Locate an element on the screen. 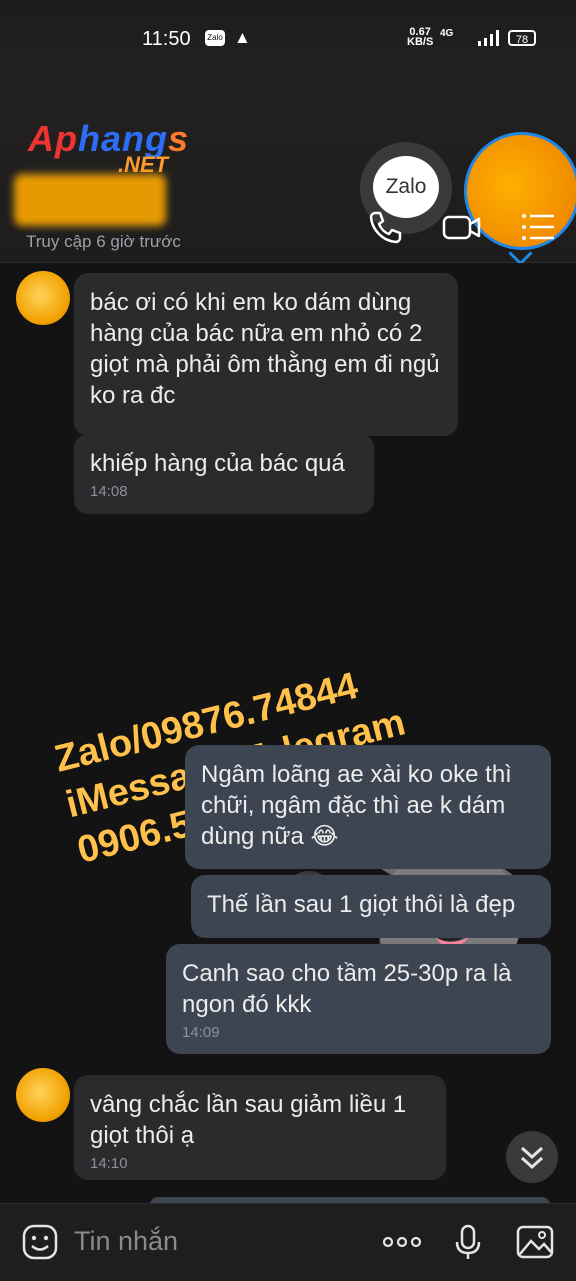  image-icon is located at coordinates (535, 1242).